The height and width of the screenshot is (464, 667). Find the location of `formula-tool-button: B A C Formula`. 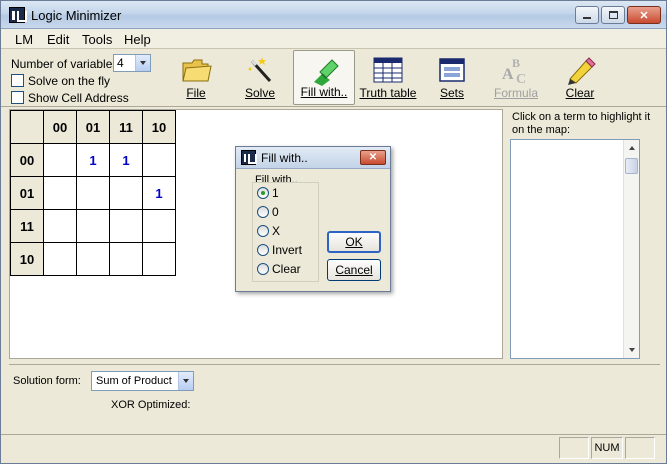

formula-tool-button: B A C Formula is located at coordinates (516, 77).